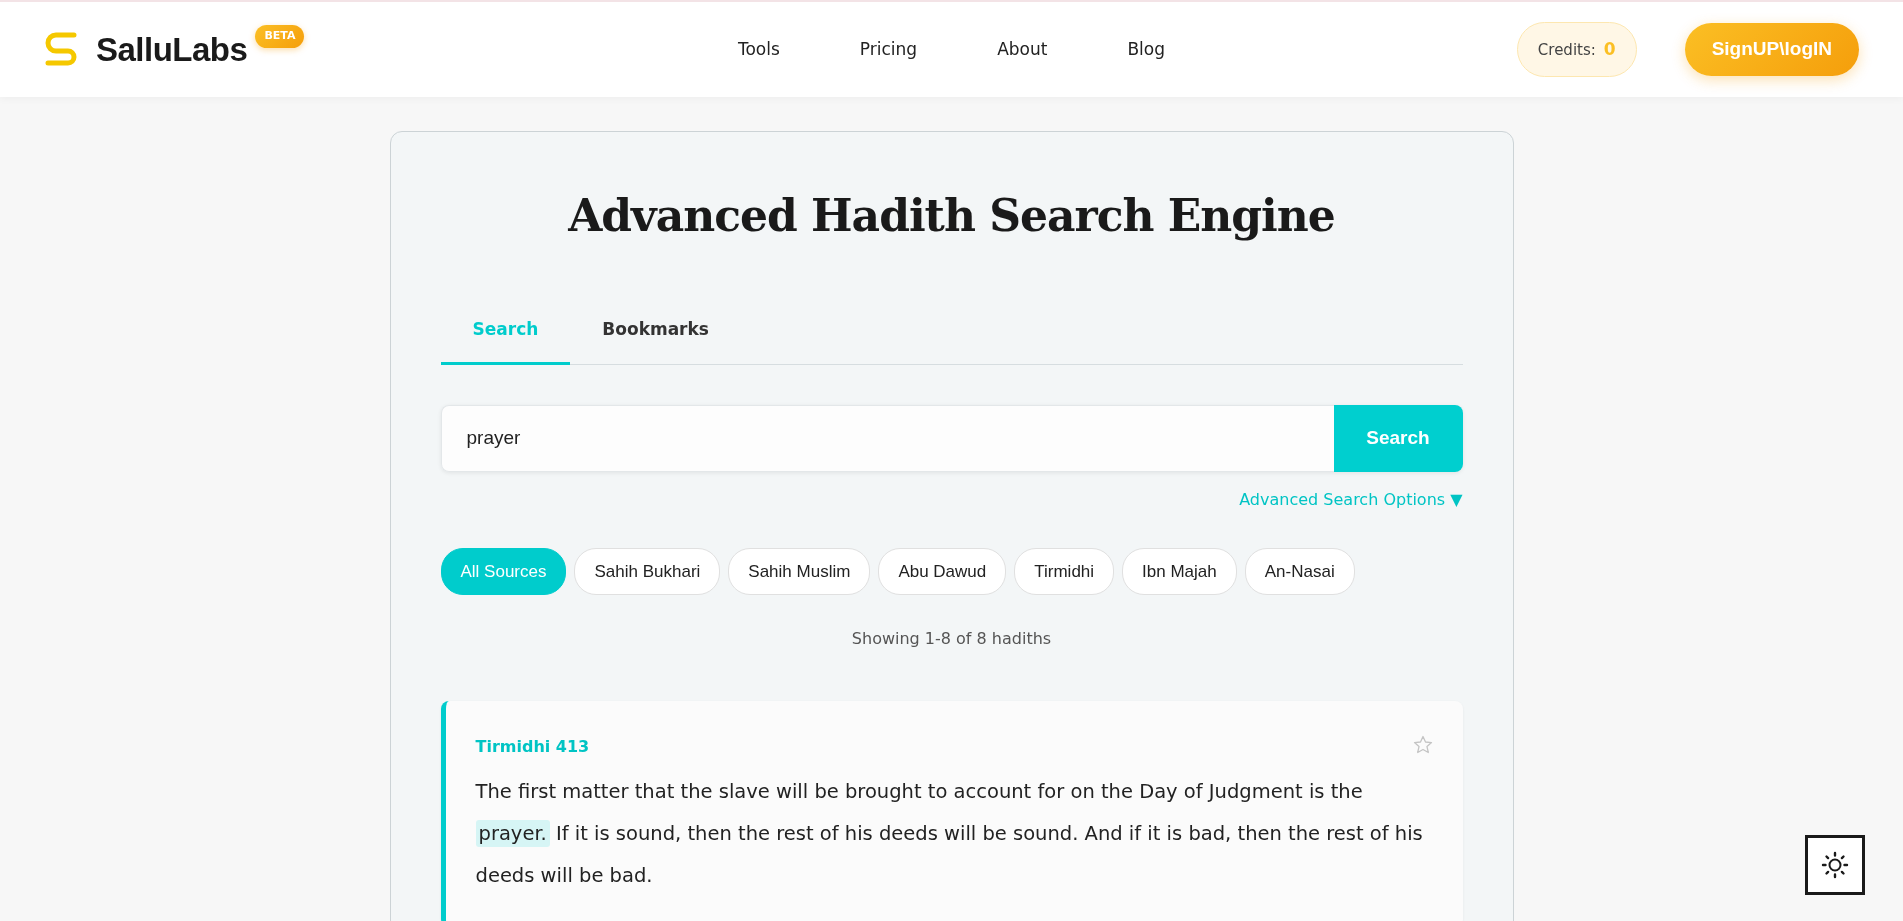  What do you see at coordinates (888, 49) in the screenshot?
I see `nav-link: Pricing` at bounding box center [888, 49].